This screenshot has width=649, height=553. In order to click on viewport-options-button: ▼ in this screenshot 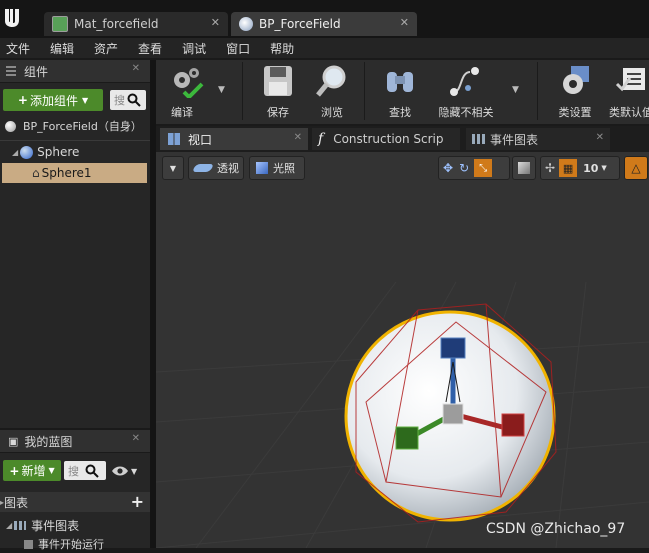, I will do `click(173, 168)`.